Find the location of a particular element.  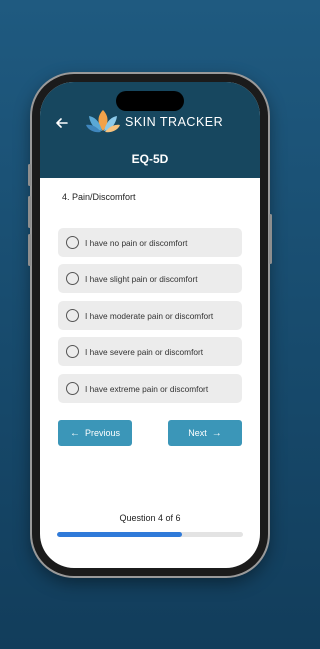

answer-option: I have no pain or discomfort is located at coordinates (150, 242).